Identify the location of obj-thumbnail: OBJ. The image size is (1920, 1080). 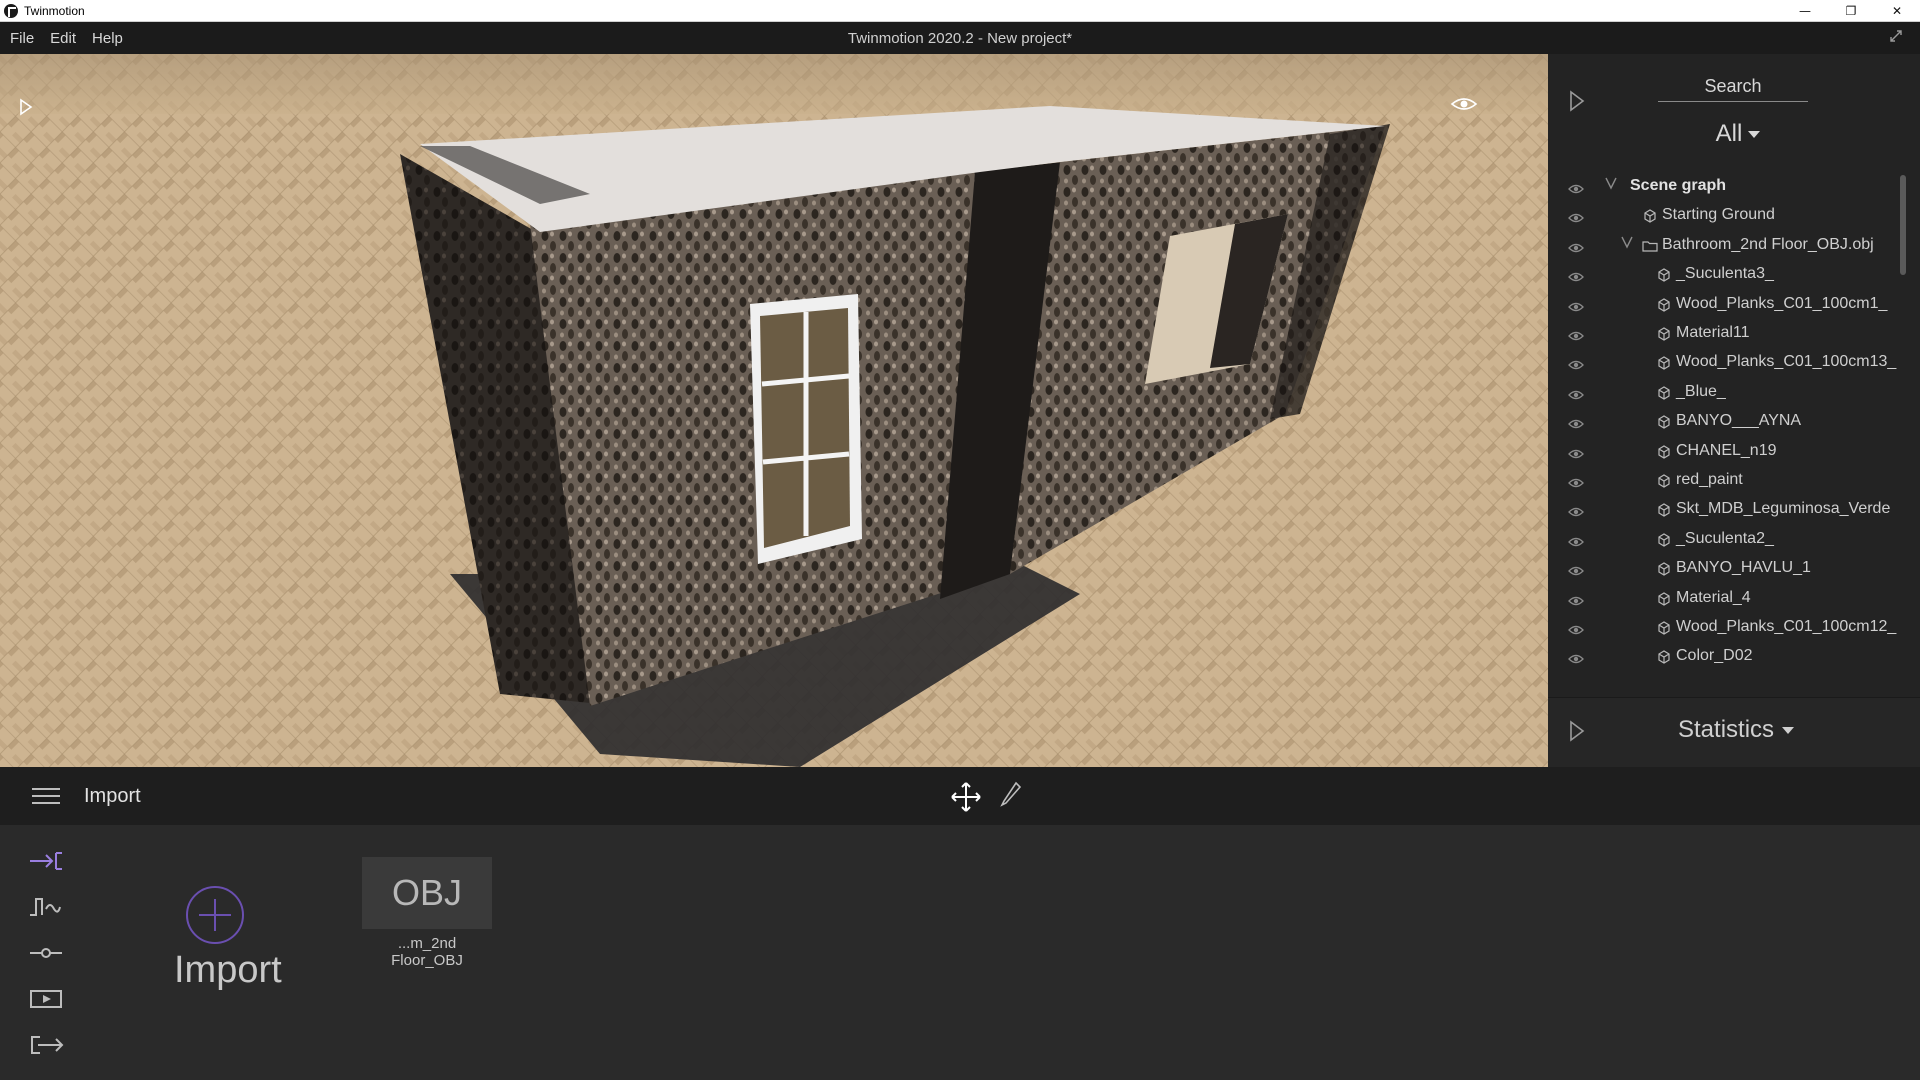
(427, 893).